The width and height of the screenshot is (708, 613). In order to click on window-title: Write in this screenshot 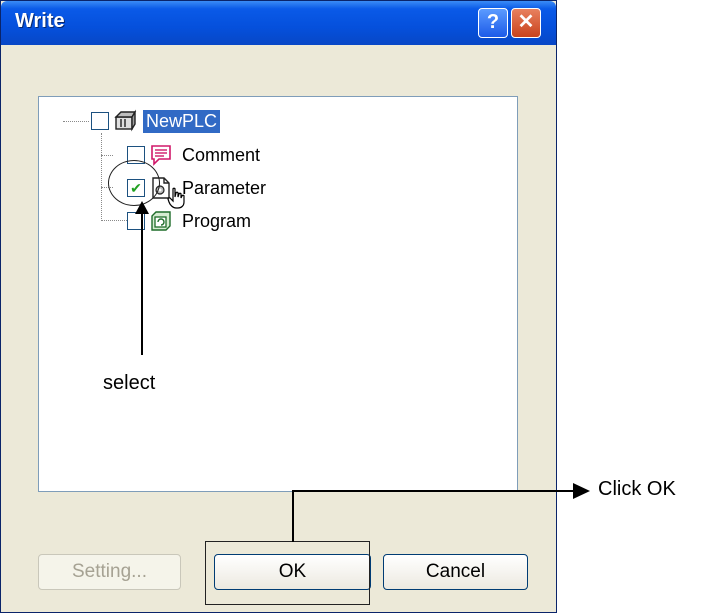, I will do `click(40, 21)`.